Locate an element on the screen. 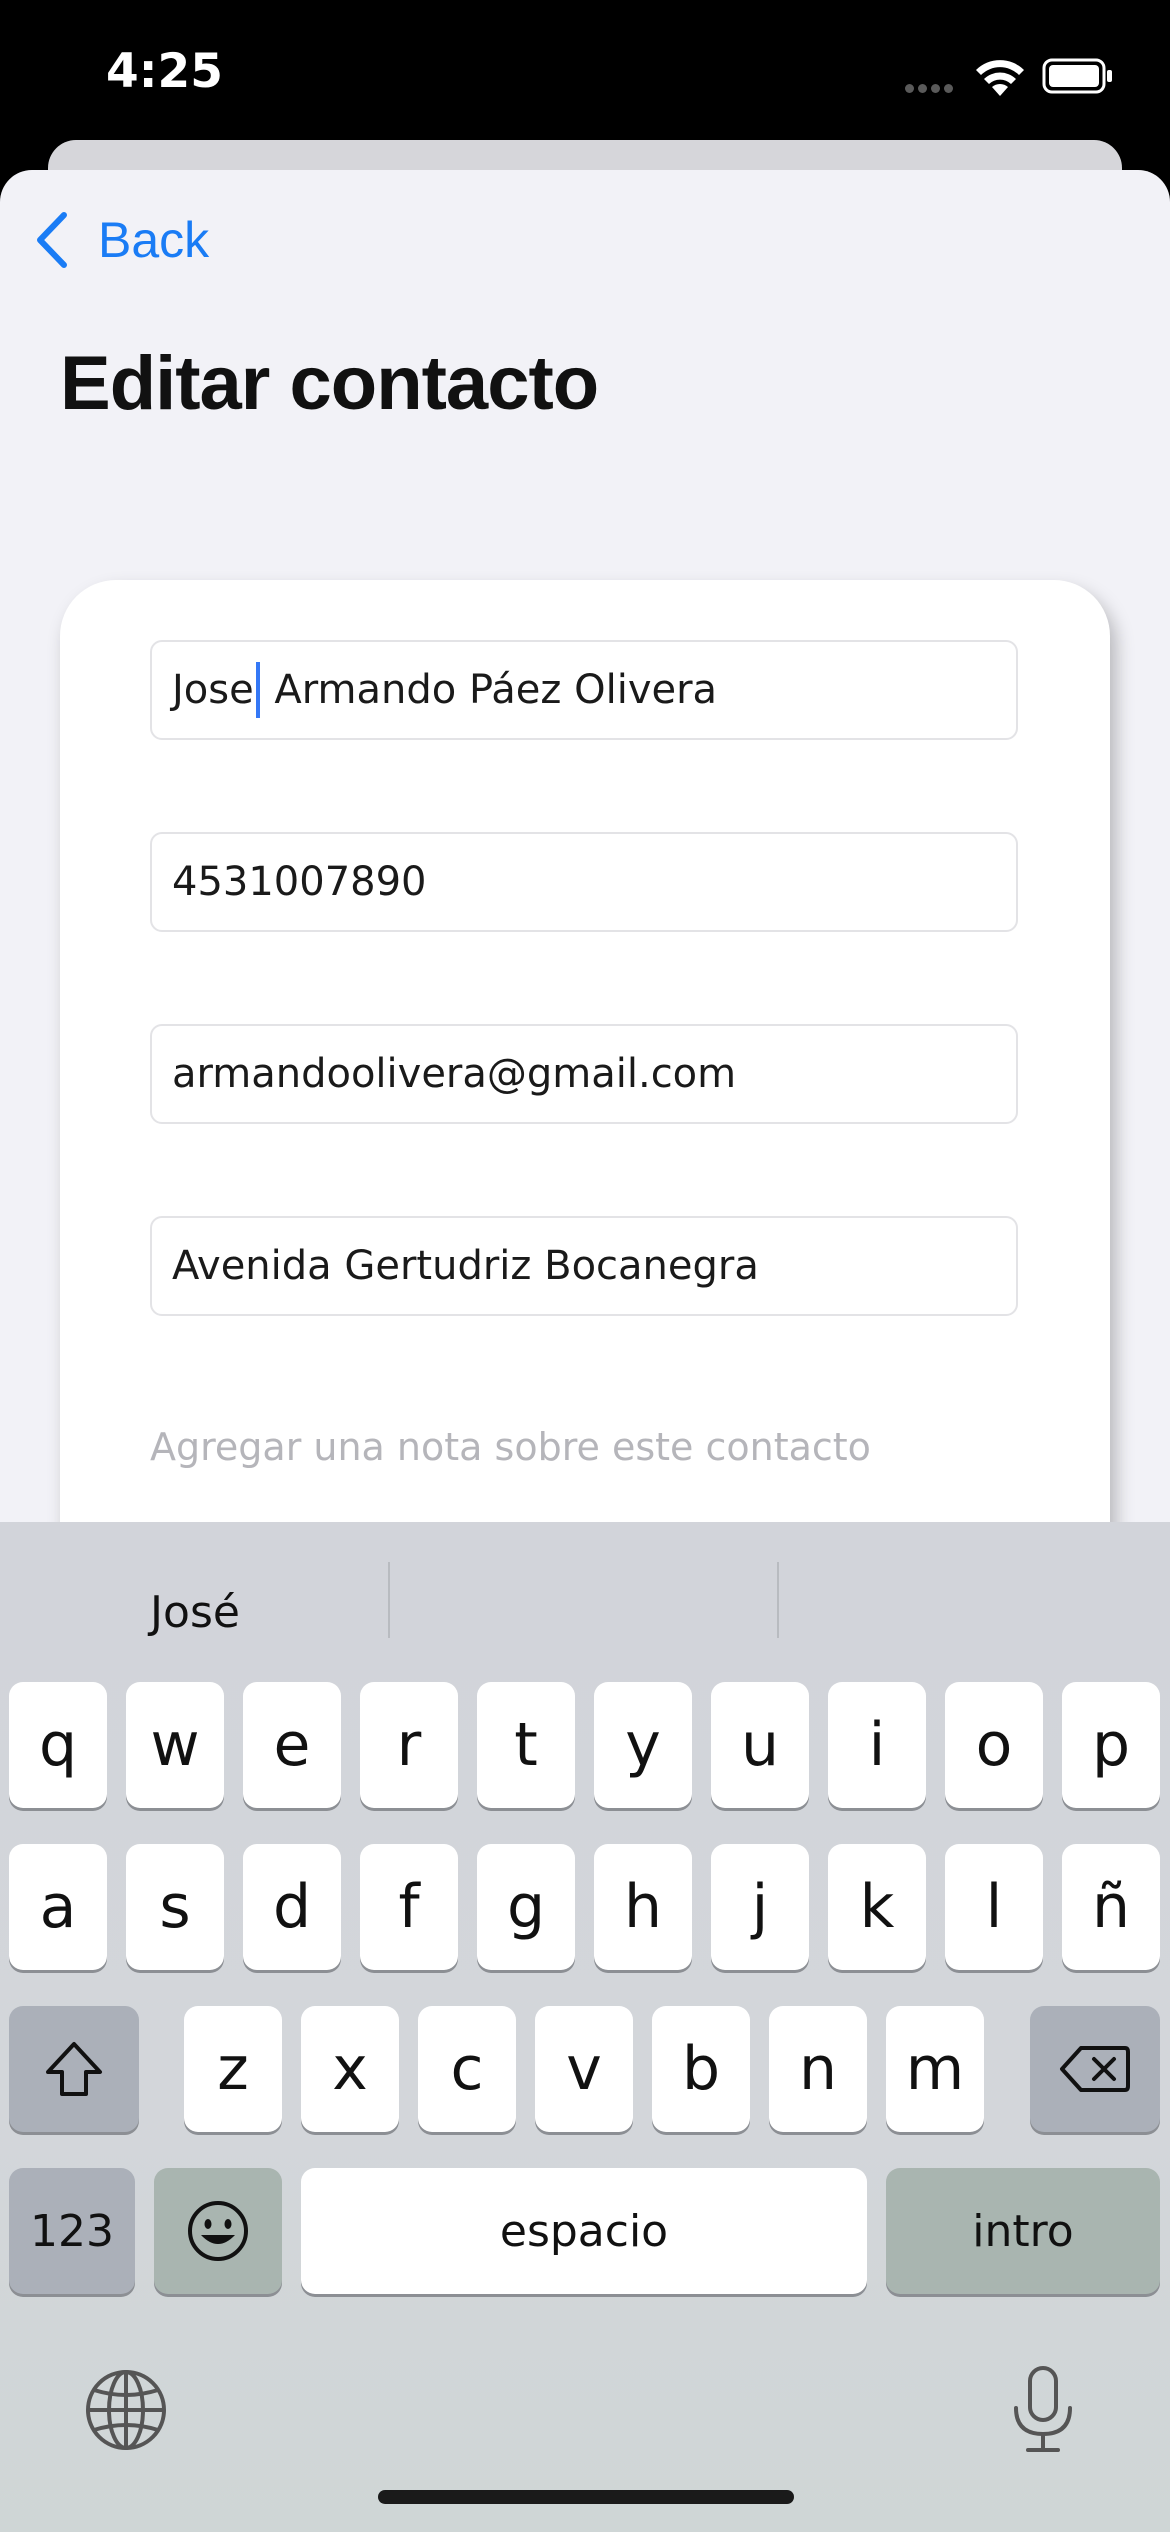 This screenshot has width=1170, height=2532. name-text-before-caret: Jose is located at coordinates (213, 690).